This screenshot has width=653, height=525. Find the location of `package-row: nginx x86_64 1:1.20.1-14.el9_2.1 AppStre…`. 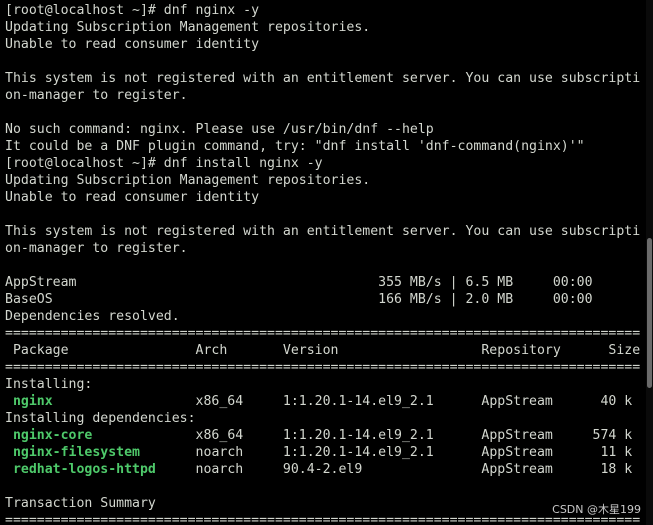

package-row: nginx x86_64 1:1.20.1-14.el9_2.1 AppStre… is located at coordinates (325, 401).